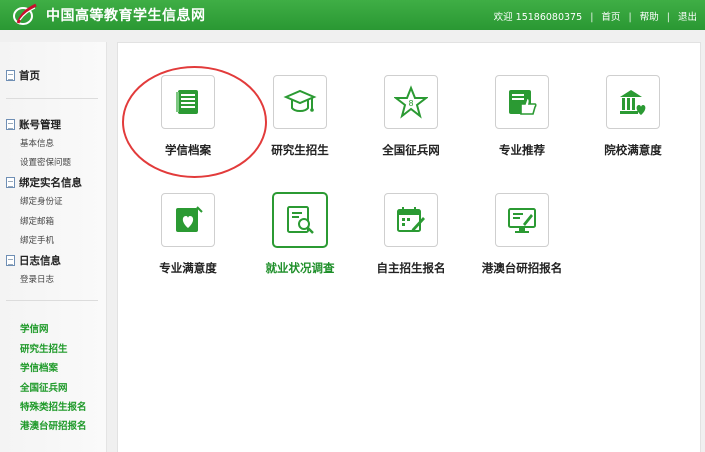 The width and height of the screenshot is (705, 452). Describe the element at coordinates (687, 17) in the screenshot. I see `nav-logout-link: 退出` at that location.